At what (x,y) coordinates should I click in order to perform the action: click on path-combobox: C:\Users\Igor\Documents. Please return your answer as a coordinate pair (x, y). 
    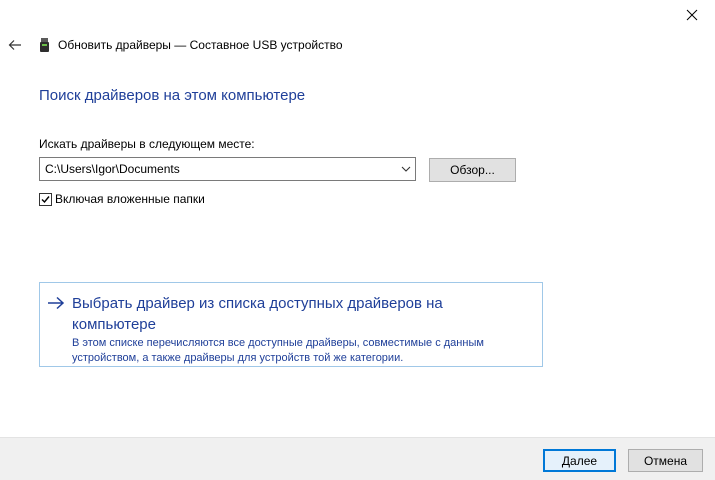
    Looking at the image, I should click on (227, 169).